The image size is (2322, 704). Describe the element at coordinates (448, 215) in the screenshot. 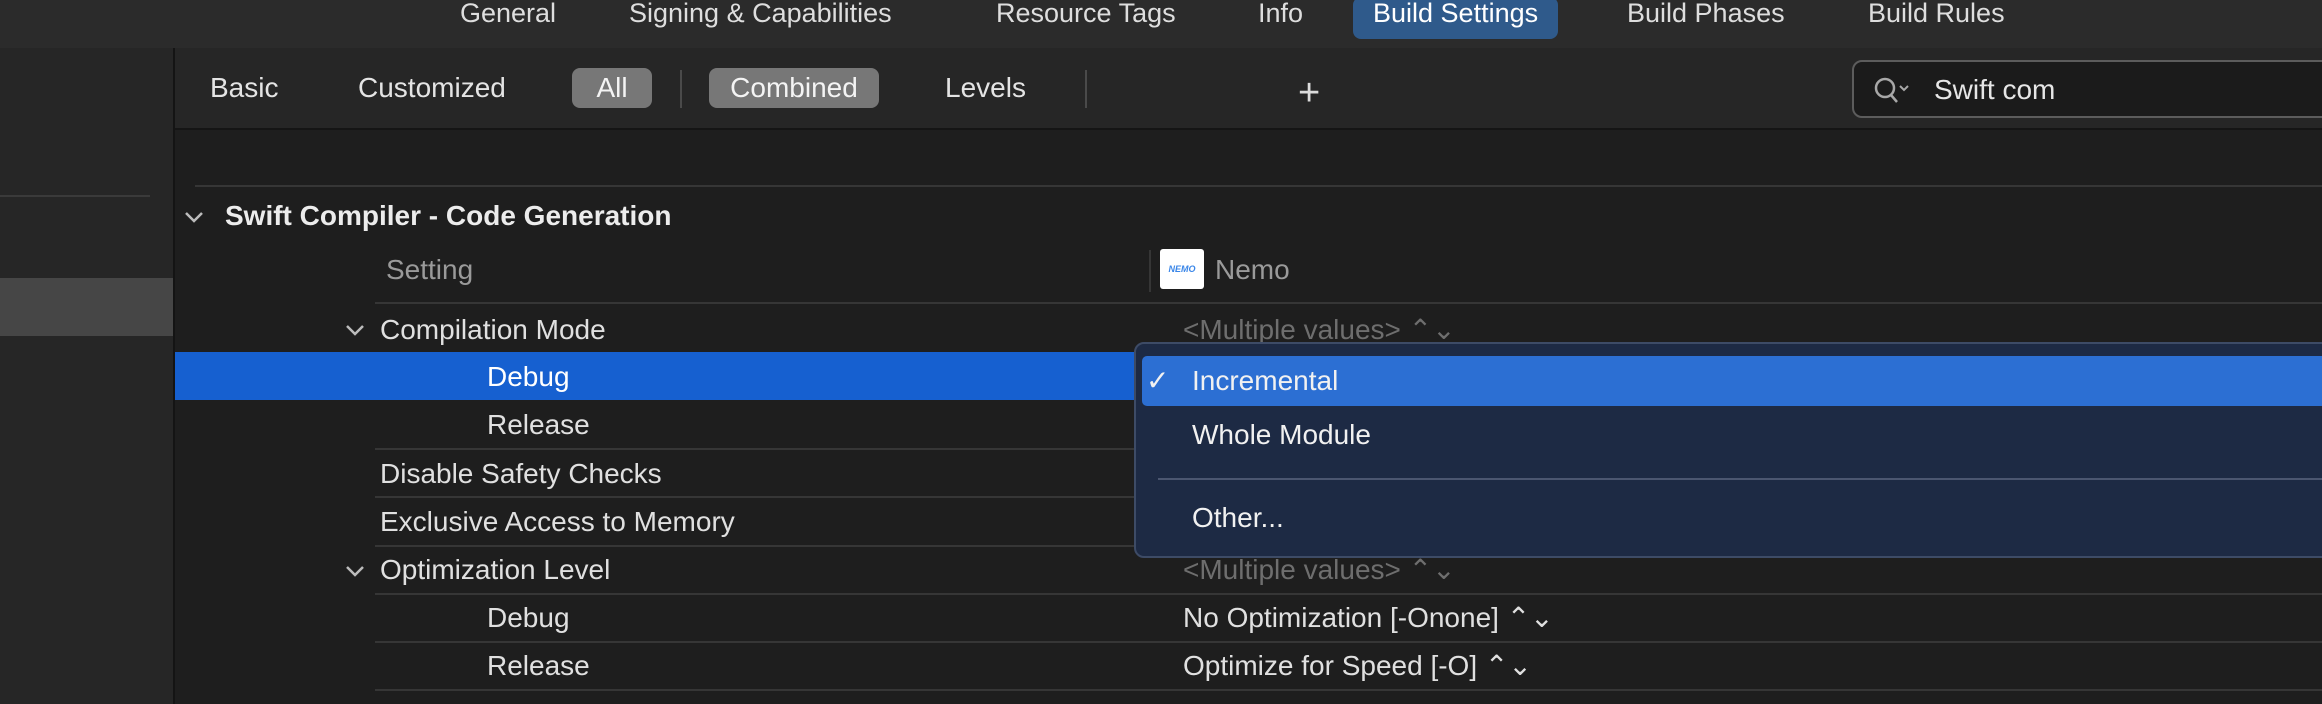

I see `section-title: Swift Compiler - Code Generation` at that location.